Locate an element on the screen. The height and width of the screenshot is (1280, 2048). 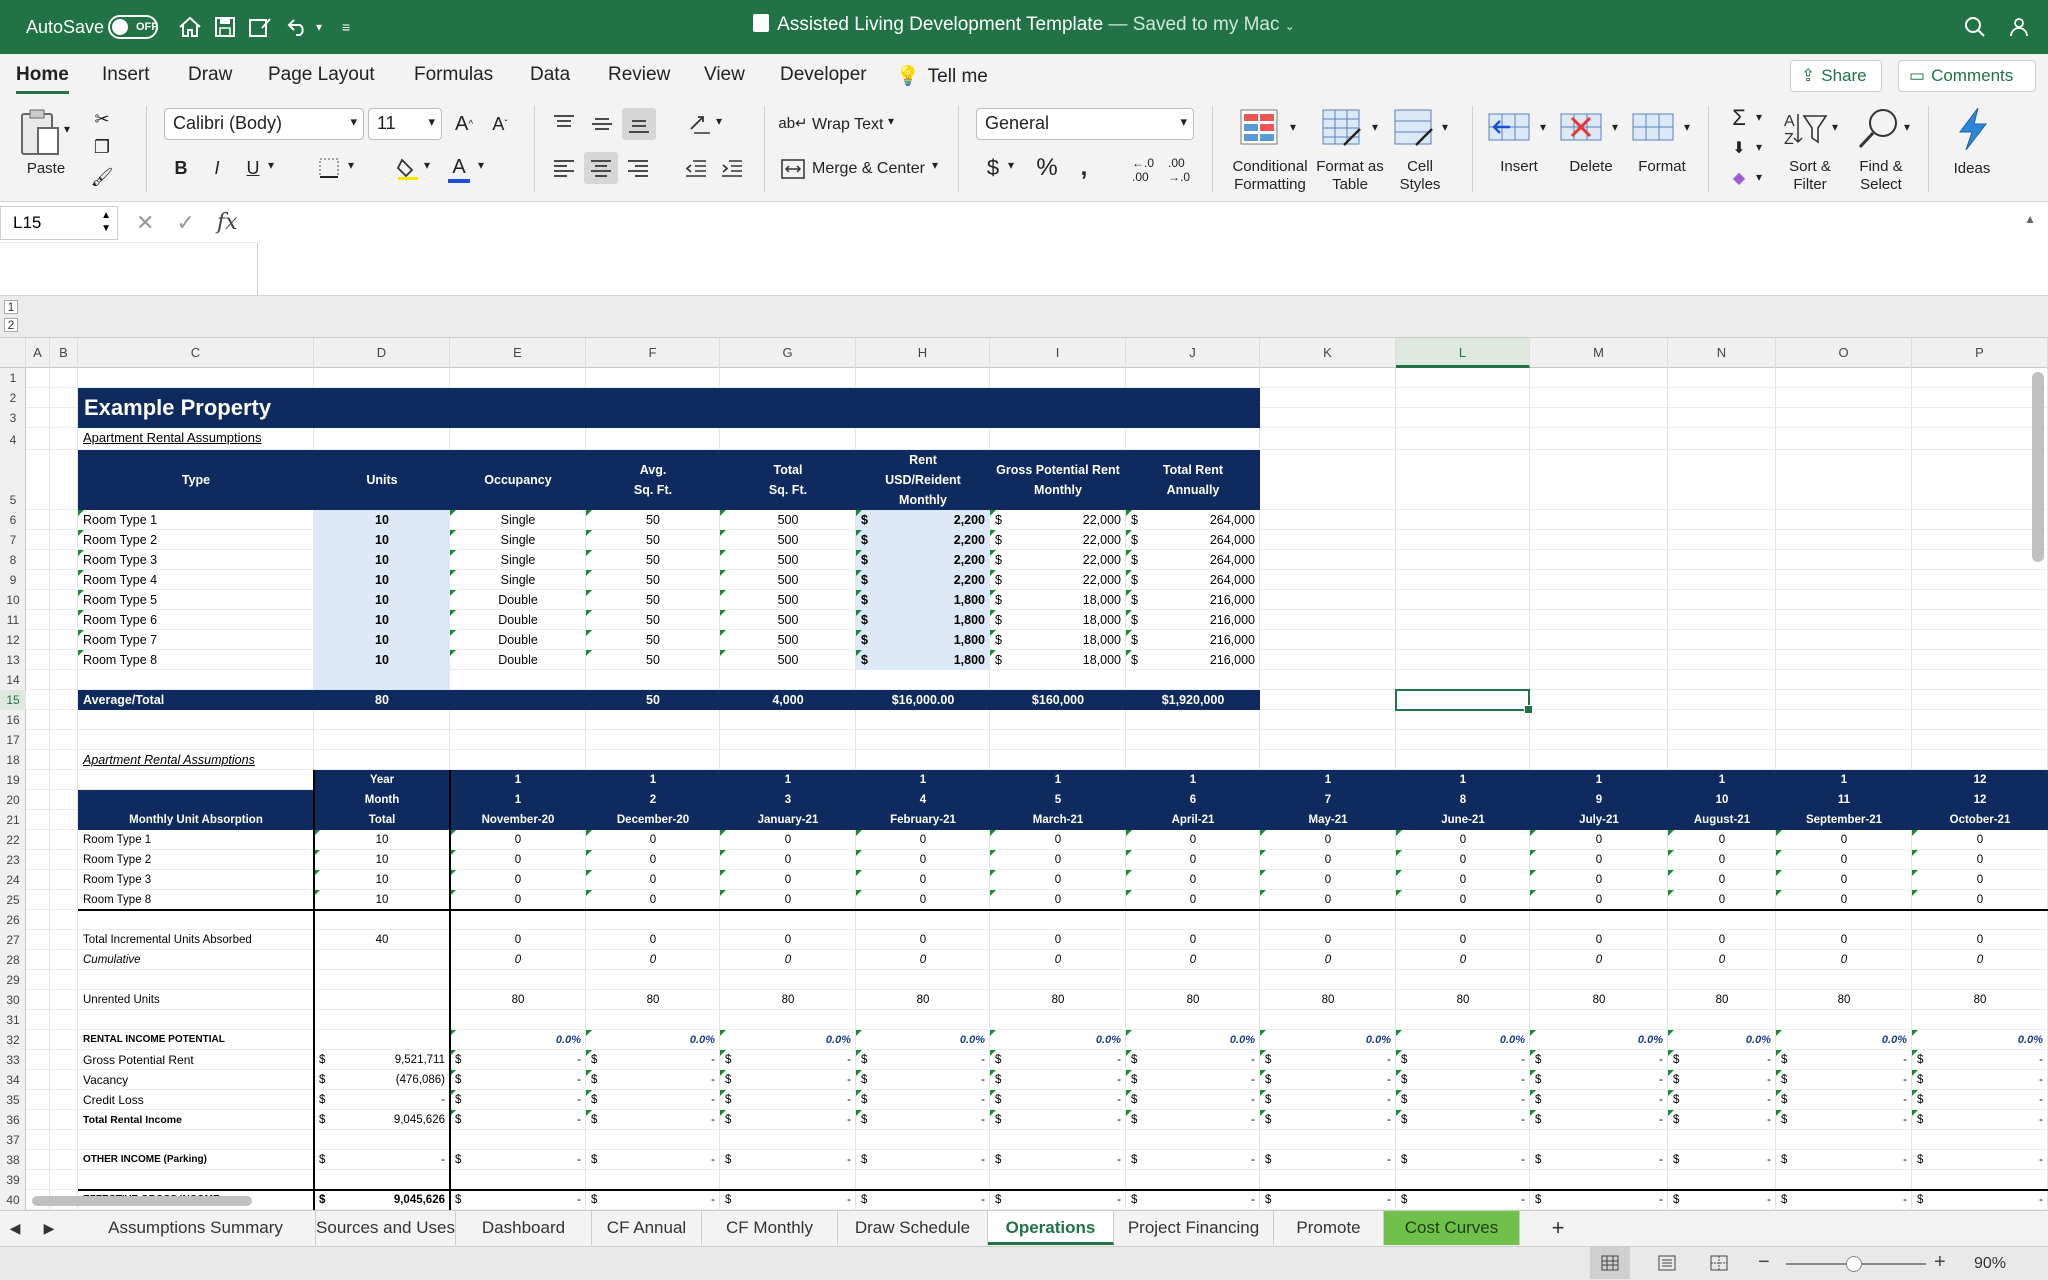
total-rent-annually-value: $216,000 is located at coordinates (1193, 660).